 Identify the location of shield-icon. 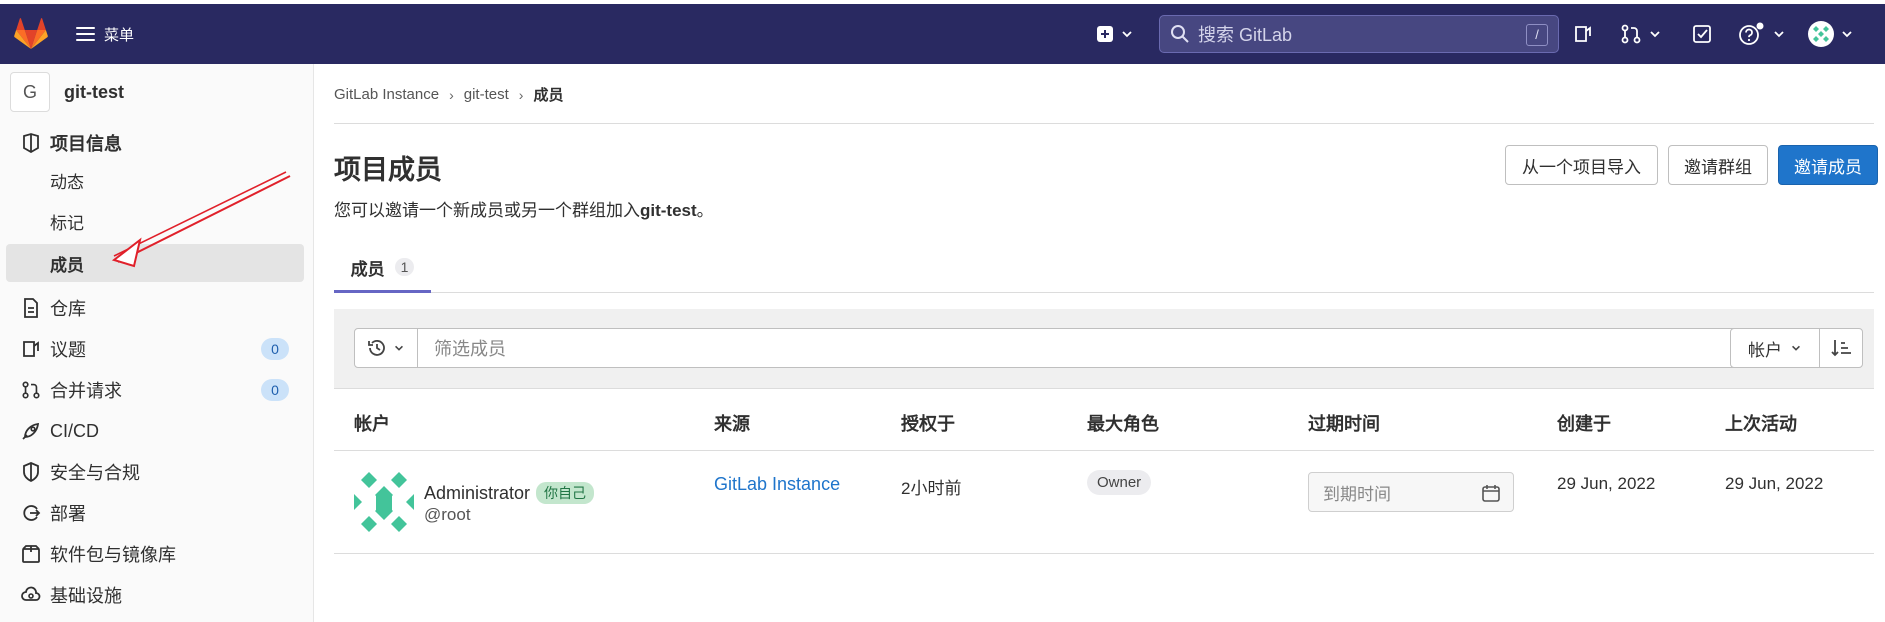
(31, 472).